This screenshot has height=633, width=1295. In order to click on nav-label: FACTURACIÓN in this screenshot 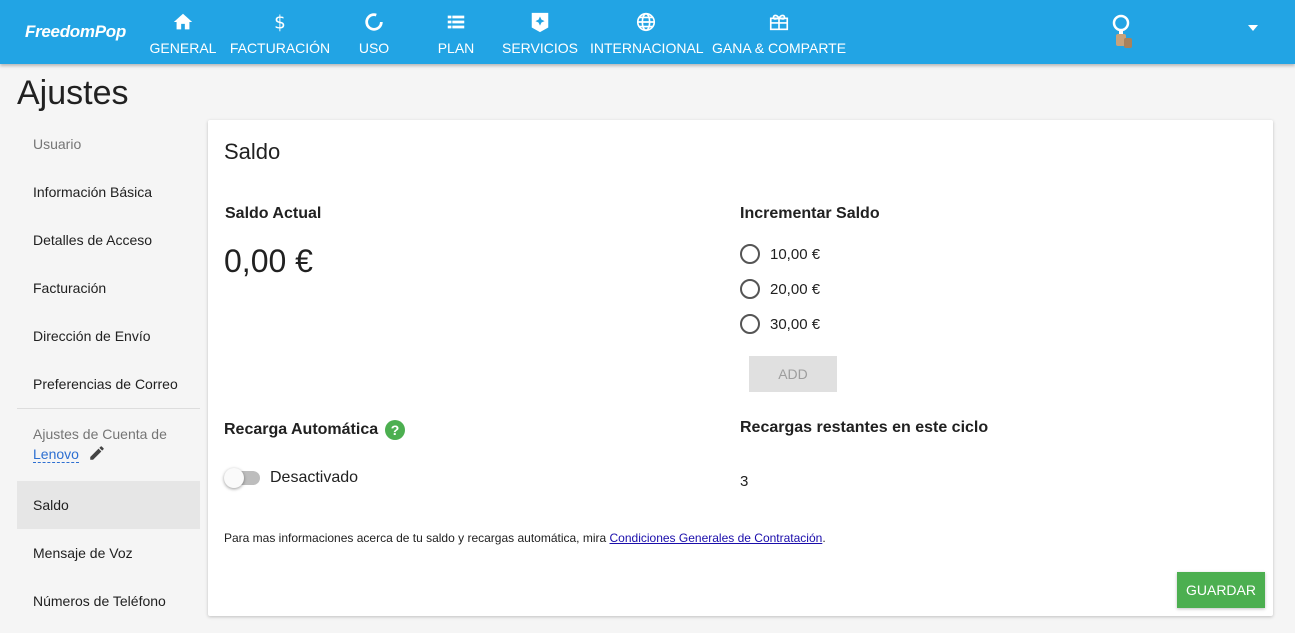, I will do `click(280, 48)`.